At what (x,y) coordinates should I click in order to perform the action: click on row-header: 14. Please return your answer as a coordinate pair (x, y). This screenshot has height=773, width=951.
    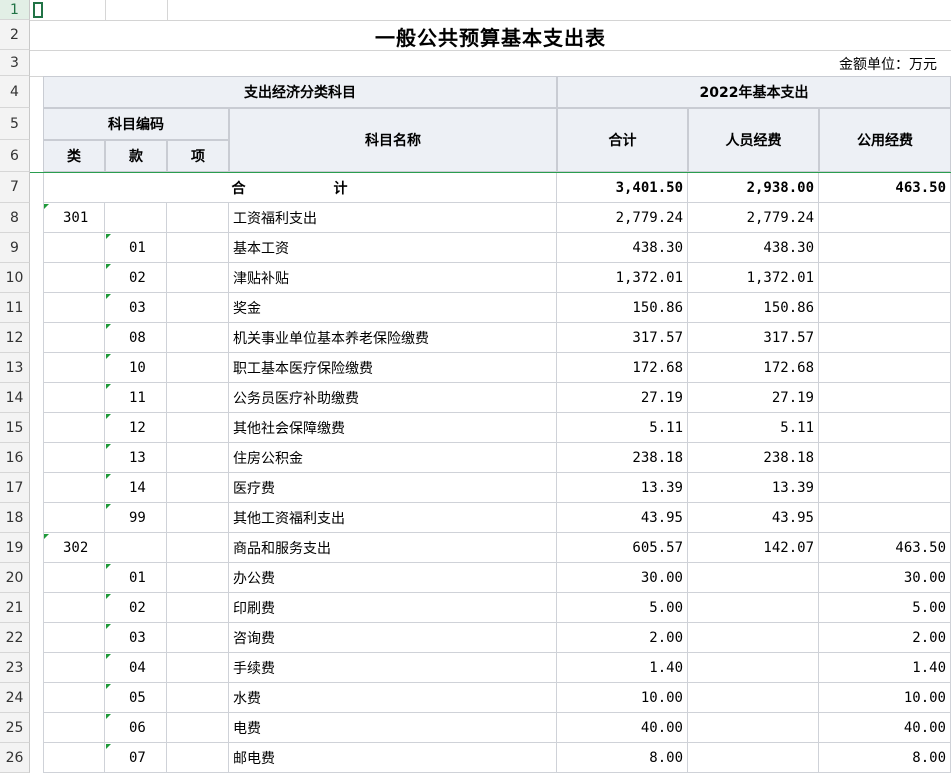
    Looking at the image, I should click on (15, 398).